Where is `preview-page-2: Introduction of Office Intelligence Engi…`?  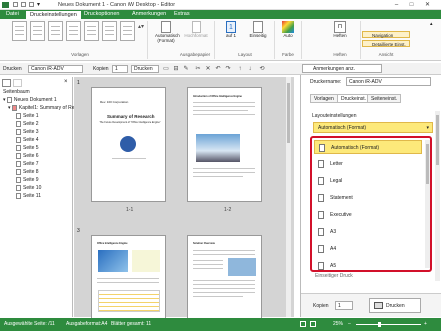 preview-page-2: Introduction of Office Intelligence Engi… is located at coordinates (224, 144).